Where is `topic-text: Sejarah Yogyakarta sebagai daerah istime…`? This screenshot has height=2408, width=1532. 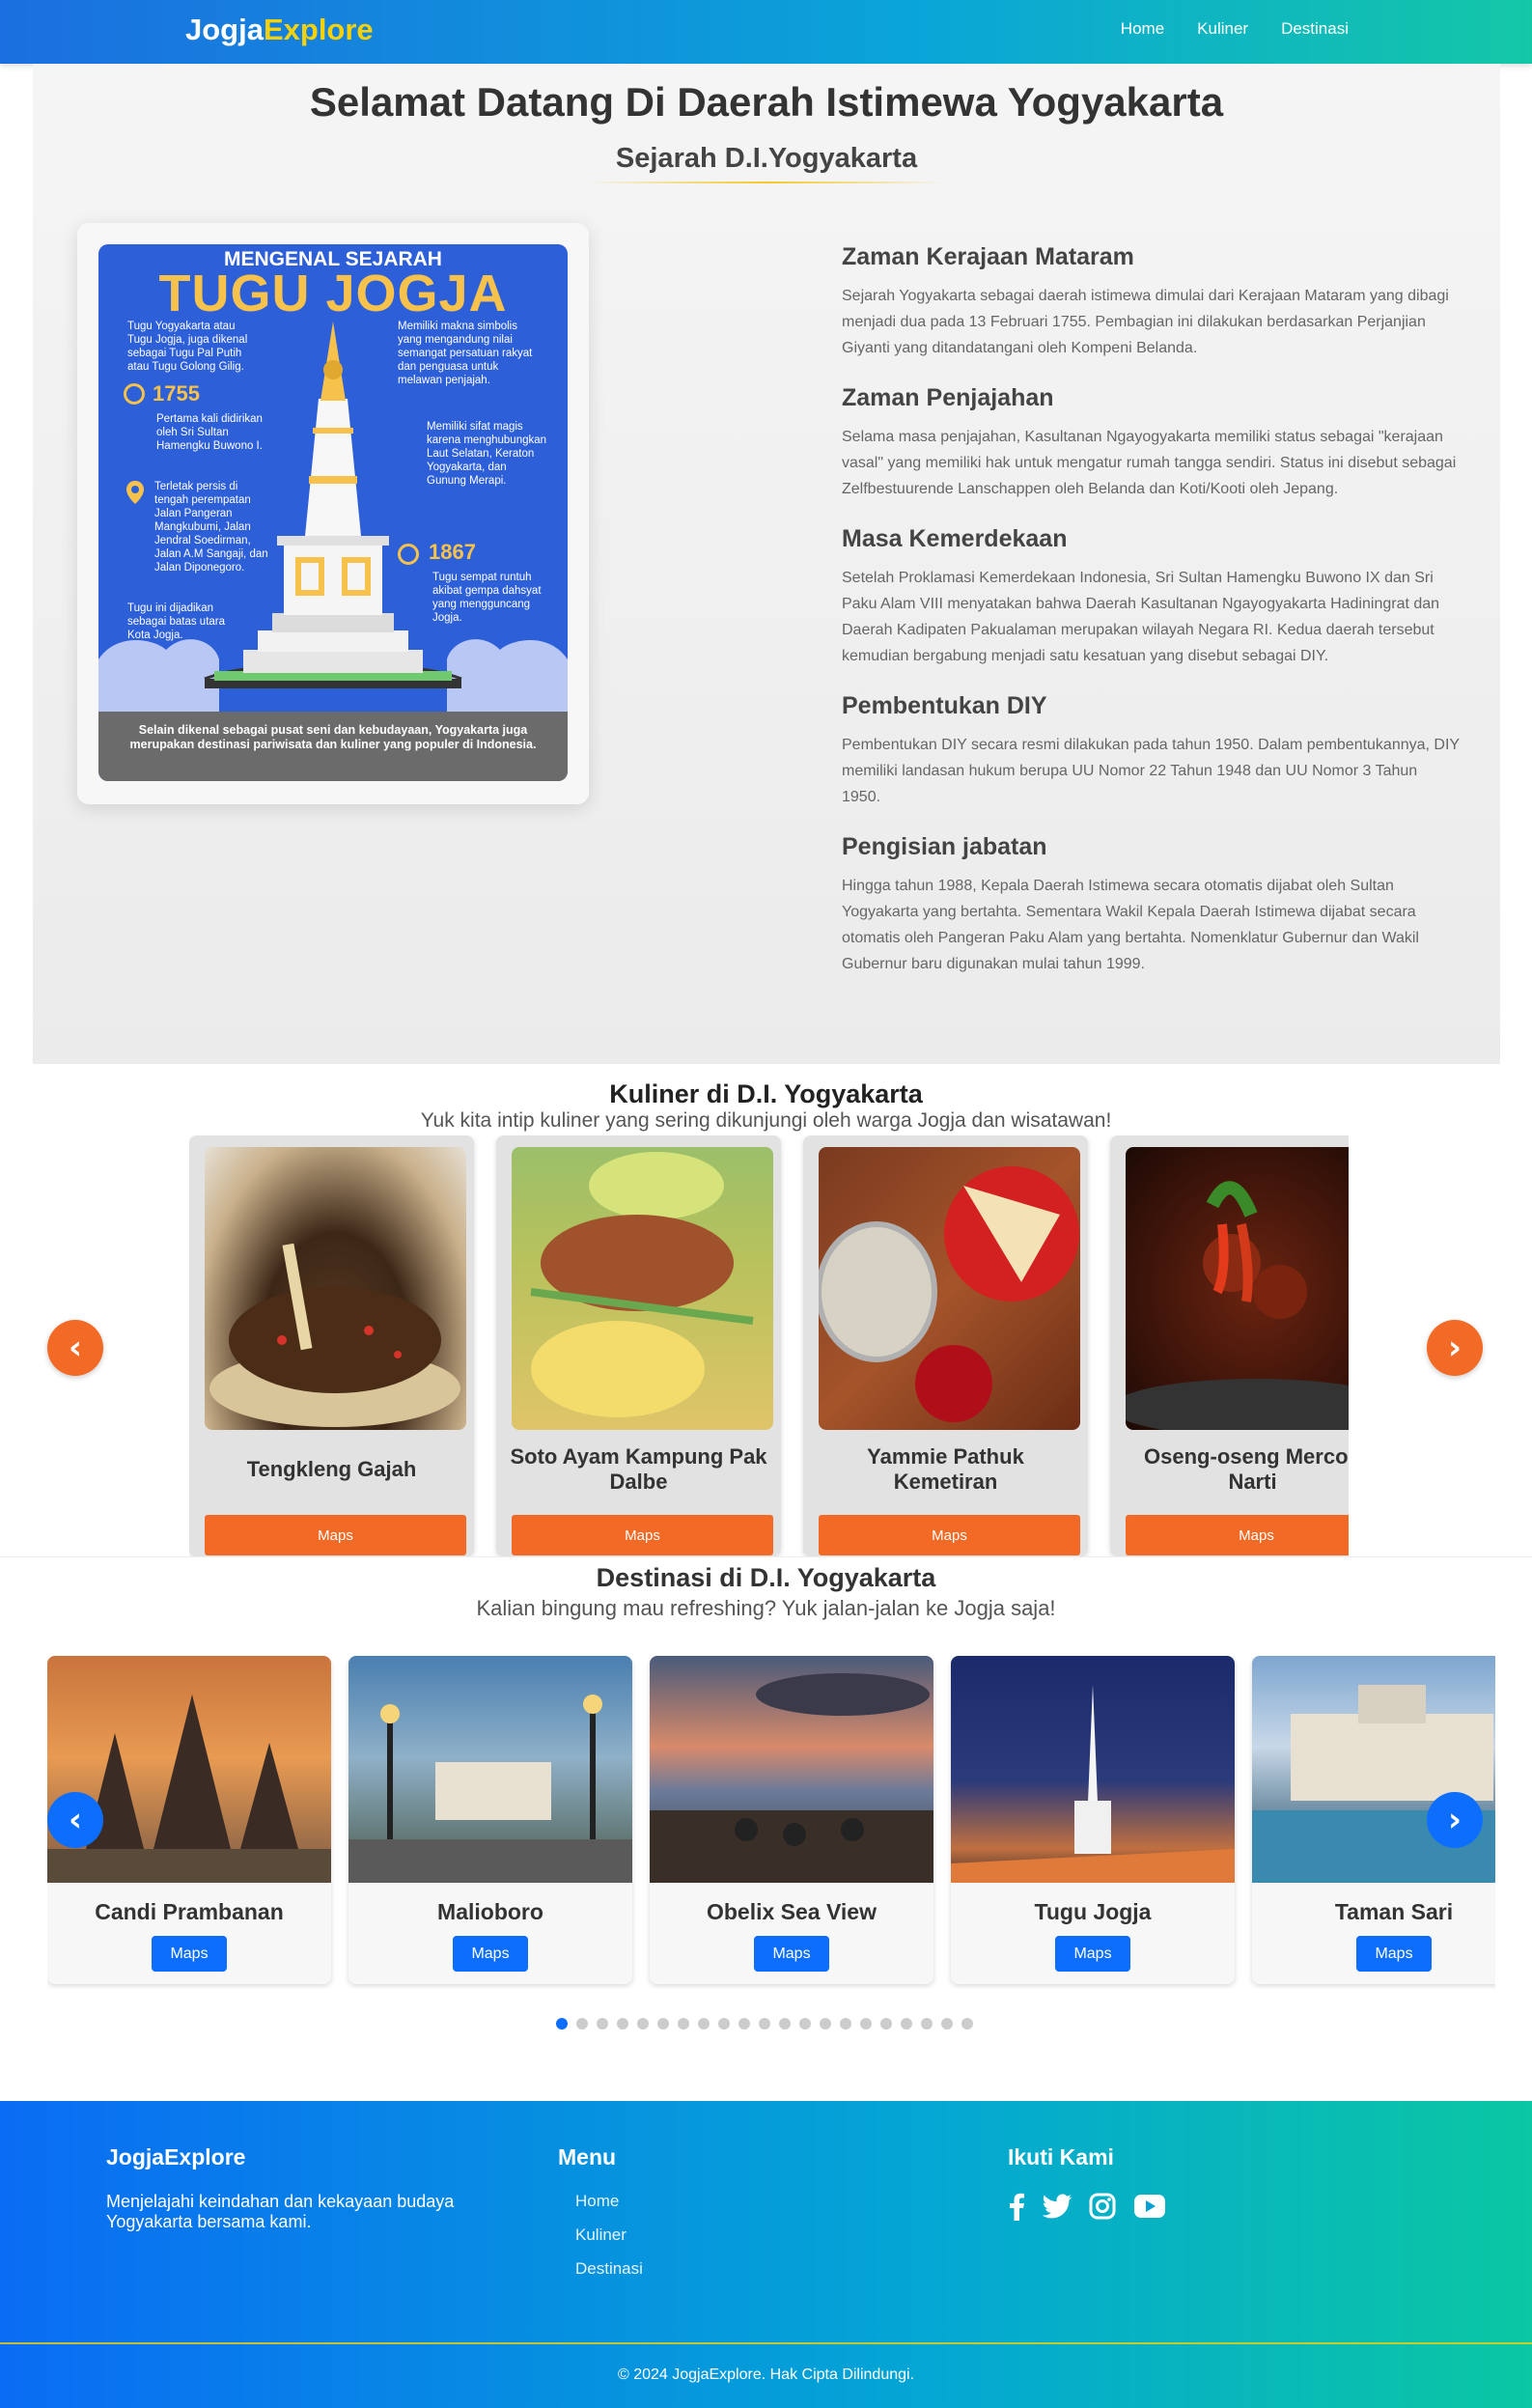 topic-text: Sejarah Yogyakarta sebagai daerah istime… is located at coordinates (1145, 322).